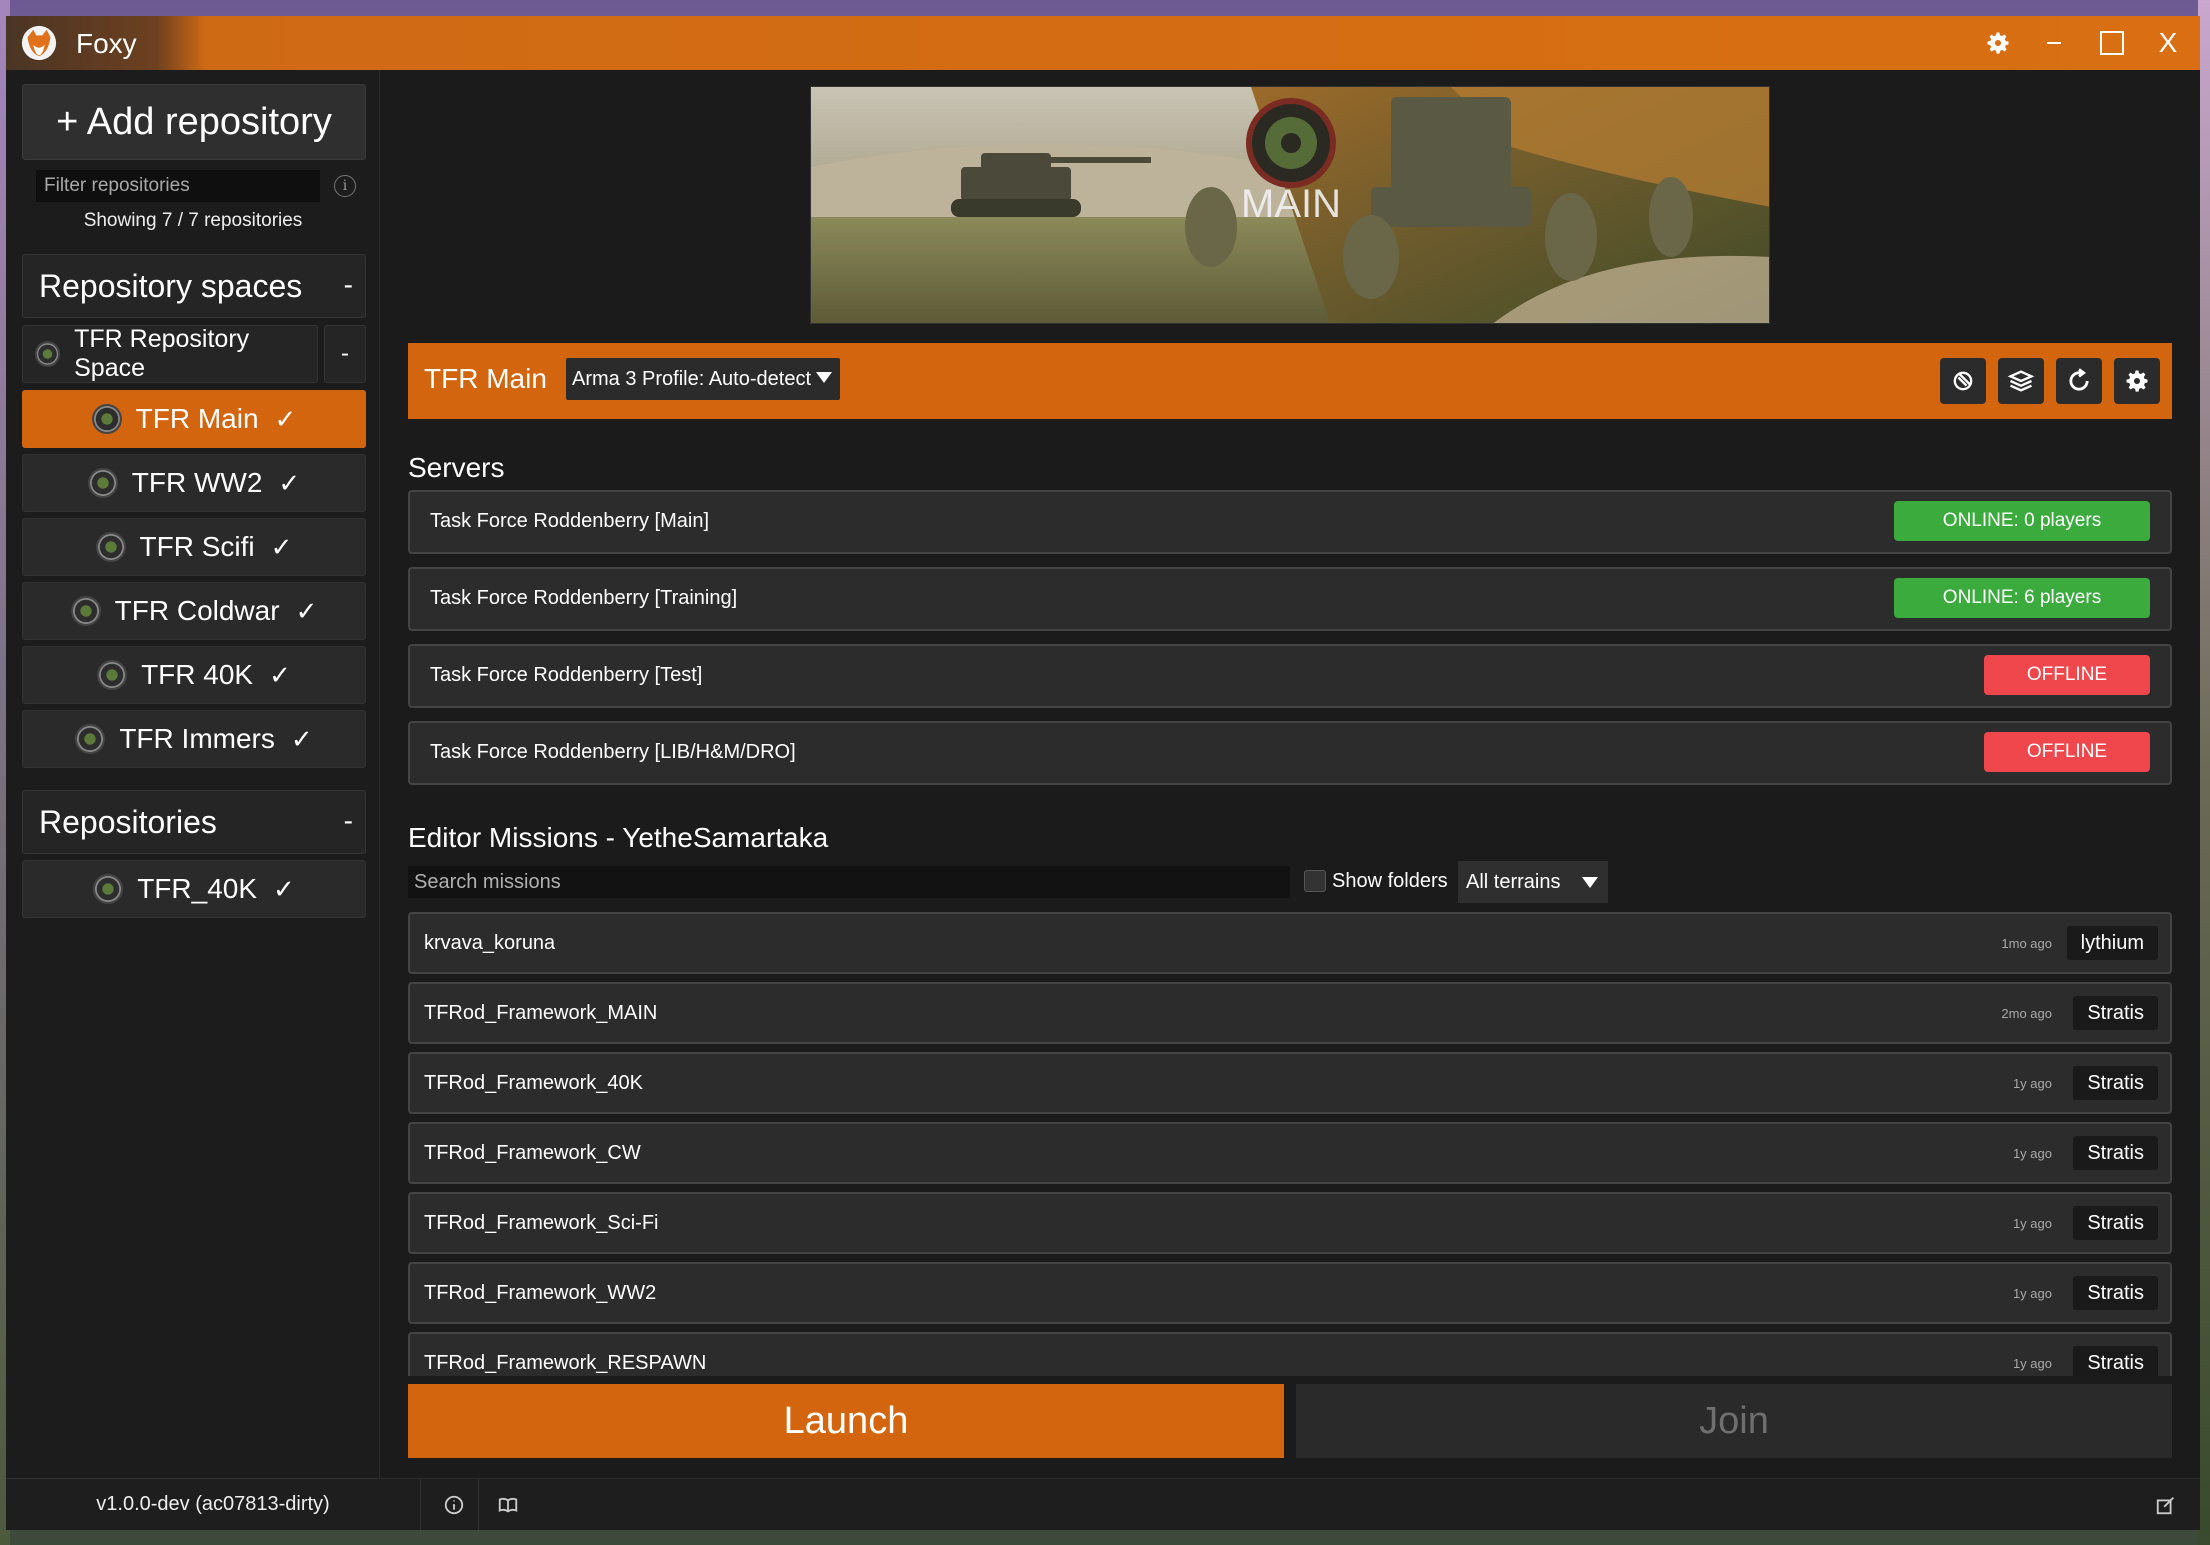 This screenshot has width=2210, height=1545. I want to click on minimize-button, so click(2054, 43).